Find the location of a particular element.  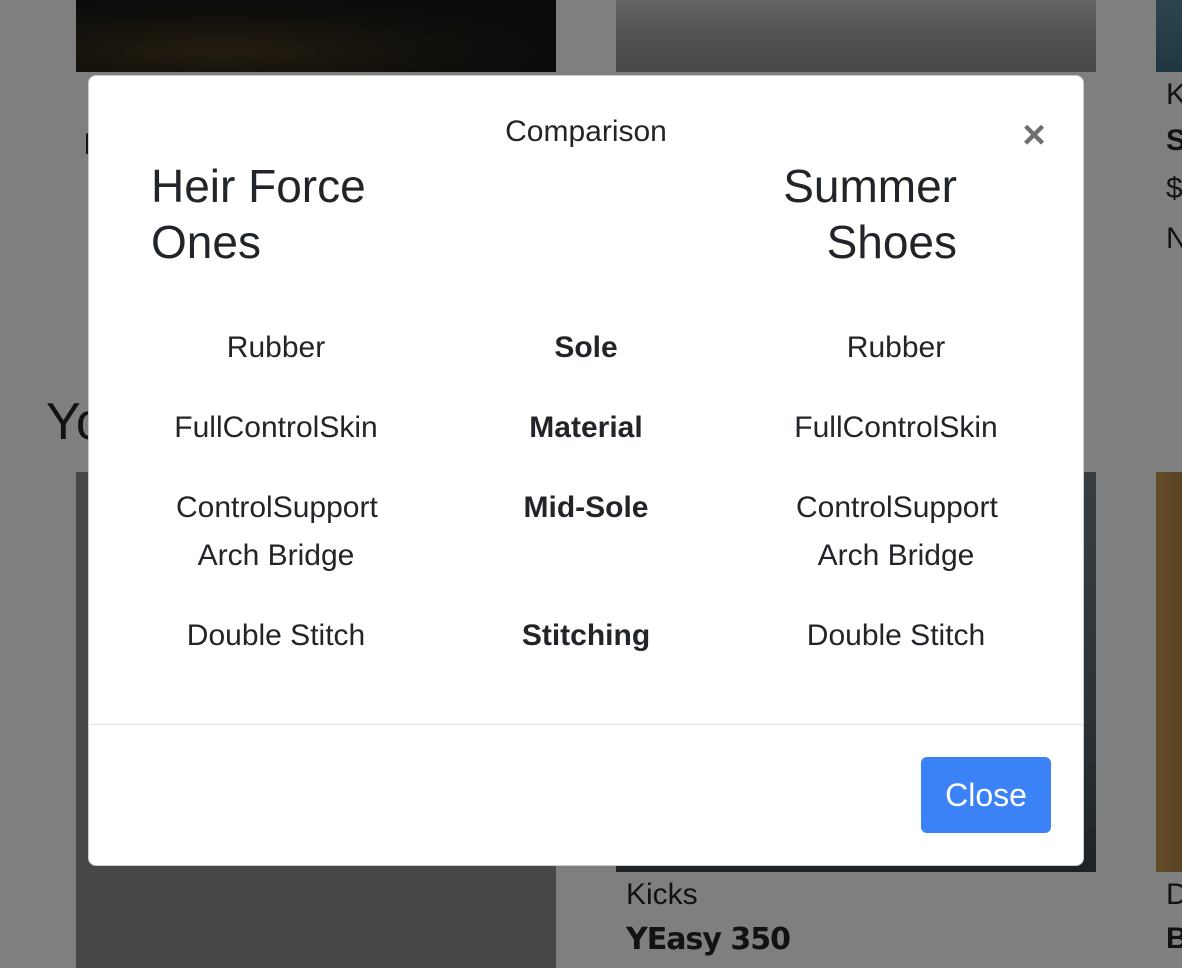

modal-title: Comparison is located at coordinates (586, 131).